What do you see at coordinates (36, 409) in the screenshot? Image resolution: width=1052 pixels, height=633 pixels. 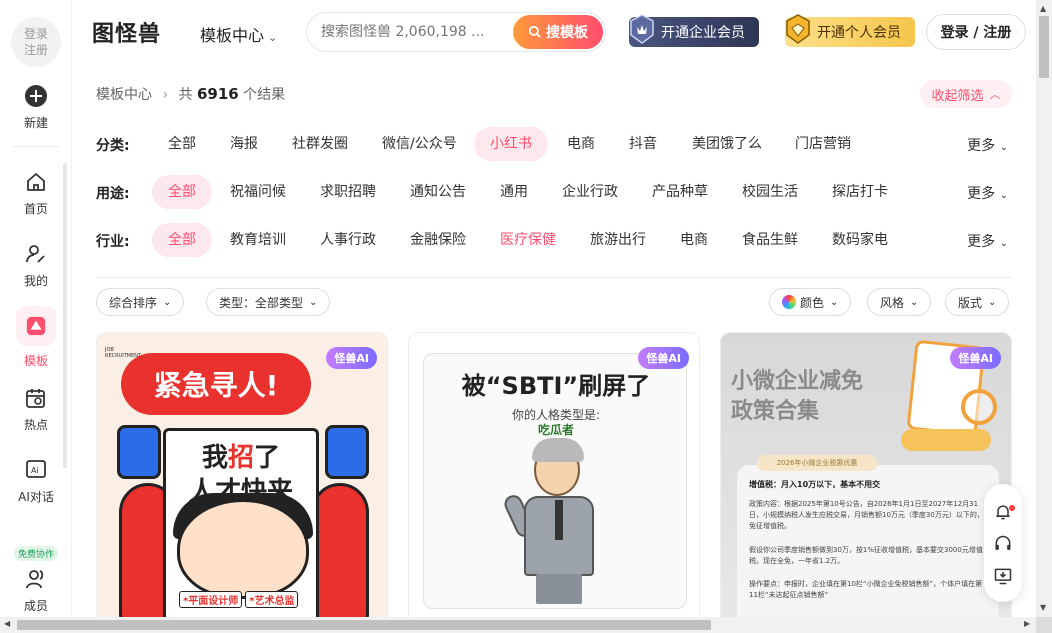 I see `sidebar-item-hot: 热点` at bounding box center [36, 409].